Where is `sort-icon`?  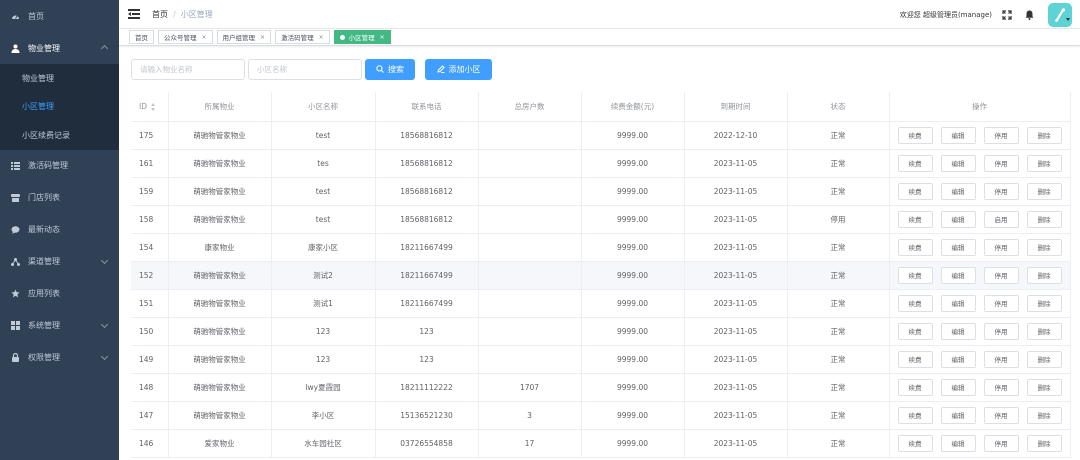
sort-icon is located at coordinates (153, 106).